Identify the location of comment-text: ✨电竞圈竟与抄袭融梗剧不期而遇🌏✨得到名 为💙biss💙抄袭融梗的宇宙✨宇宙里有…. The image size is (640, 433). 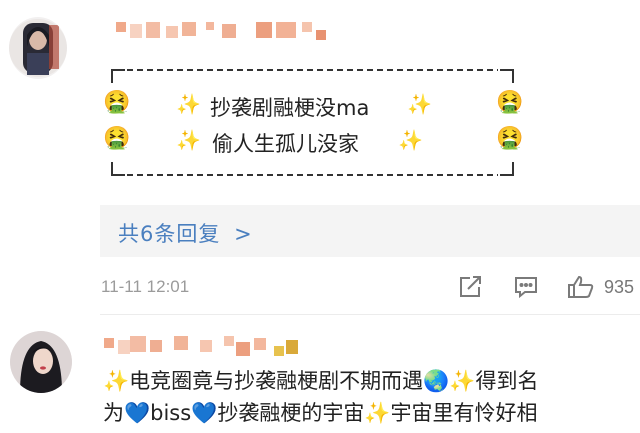
(371, 397).